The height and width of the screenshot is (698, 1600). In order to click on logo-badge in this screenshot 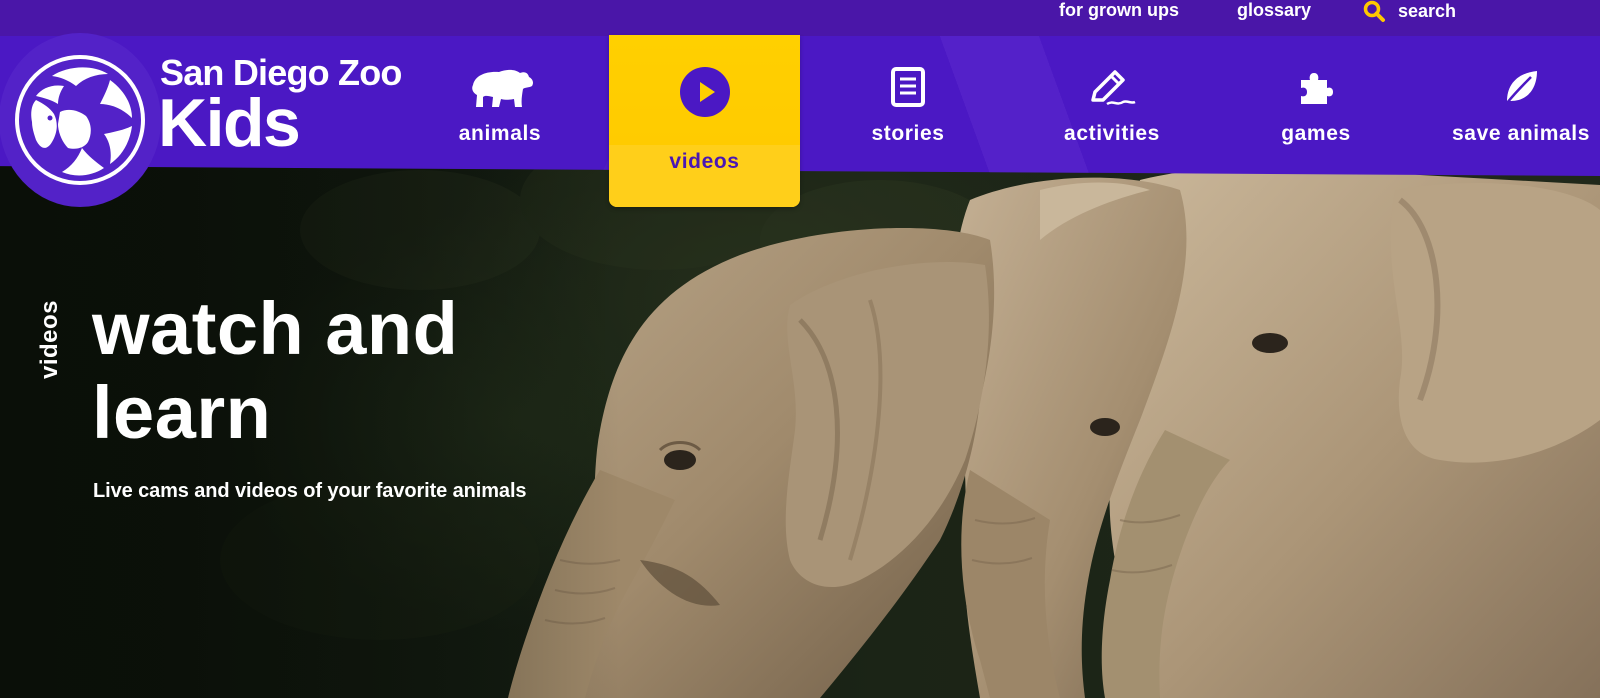, I will do `click(80, 120)`.